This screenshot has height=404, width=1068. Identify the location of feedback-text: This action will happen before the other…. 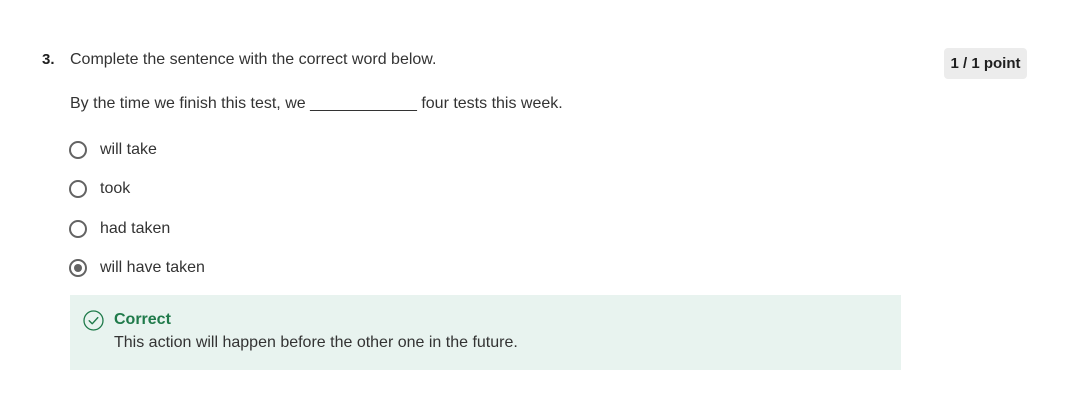
(316, 342).